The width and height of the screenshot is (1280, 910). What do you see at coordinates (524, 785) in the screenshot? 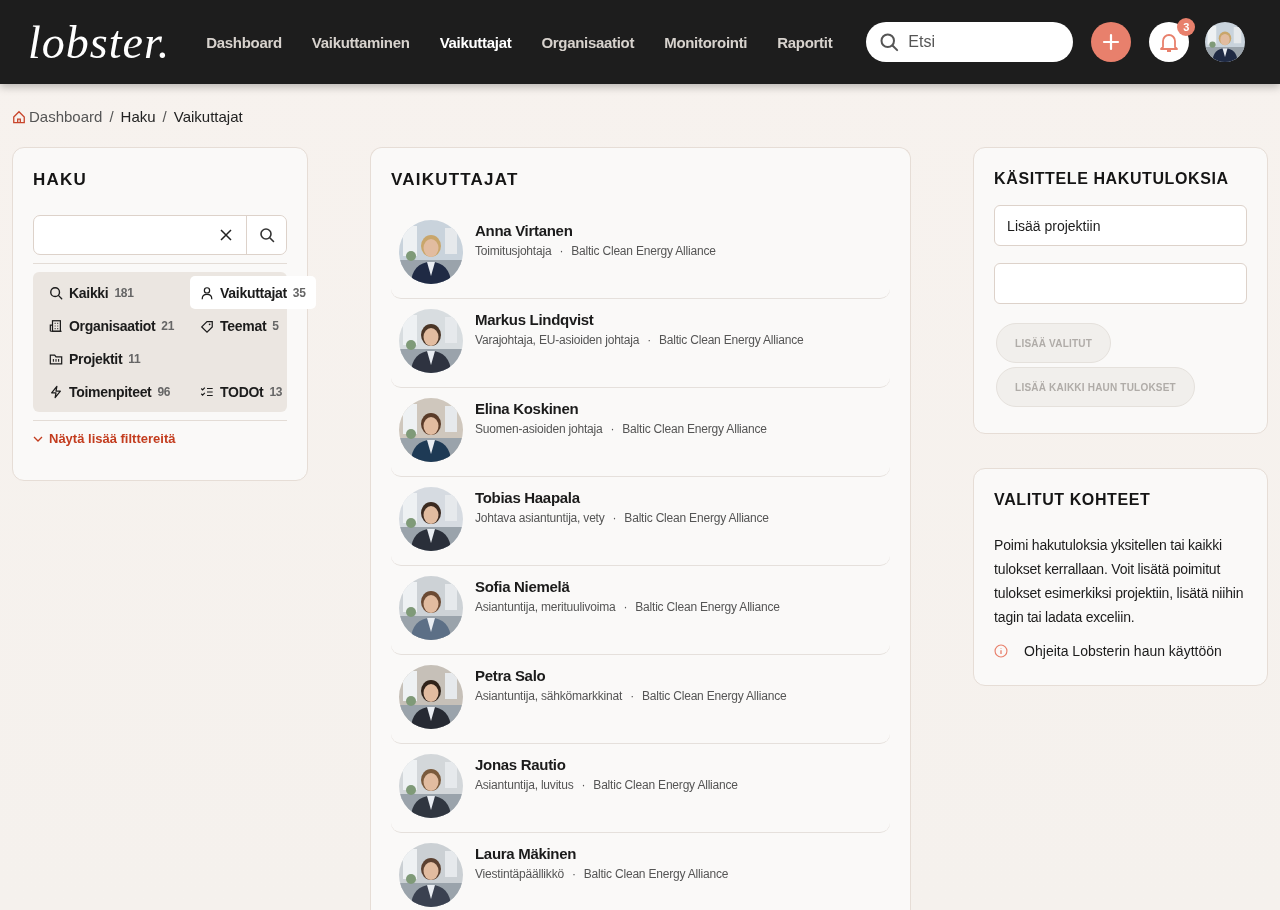
I see `person-role: Asiantuntija, luvitus` at bounding box center [524, 785].